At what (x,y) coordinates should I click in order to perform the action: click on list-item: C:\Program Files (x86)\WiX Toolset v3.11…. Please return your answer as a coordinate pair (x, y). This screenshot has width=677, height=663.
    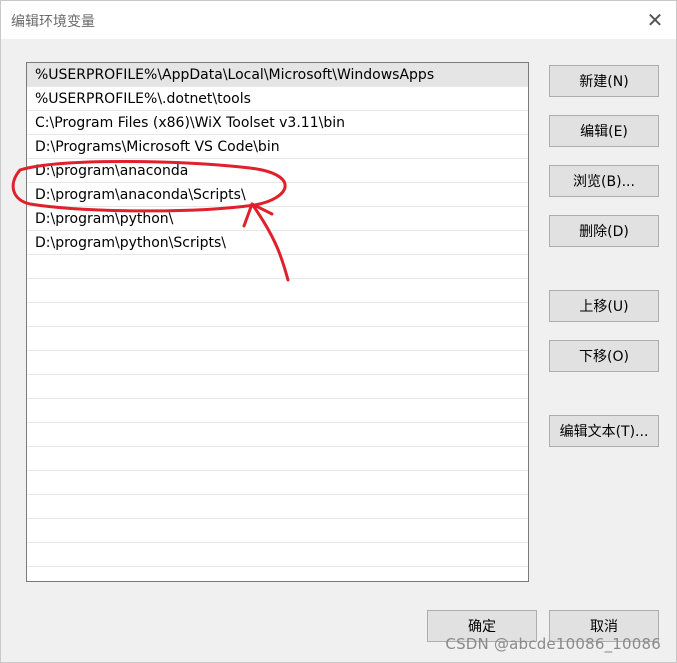
    Looking at the image, I should click on (277, 123).